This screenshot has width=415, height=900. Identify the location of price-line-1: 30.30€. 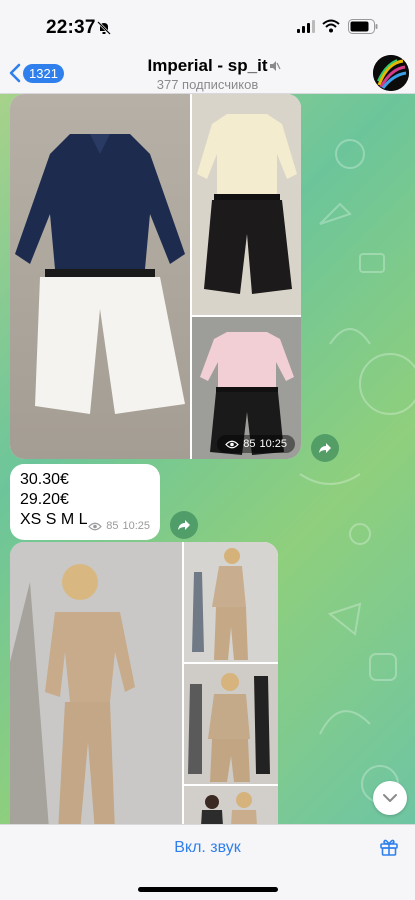
(44, 479).